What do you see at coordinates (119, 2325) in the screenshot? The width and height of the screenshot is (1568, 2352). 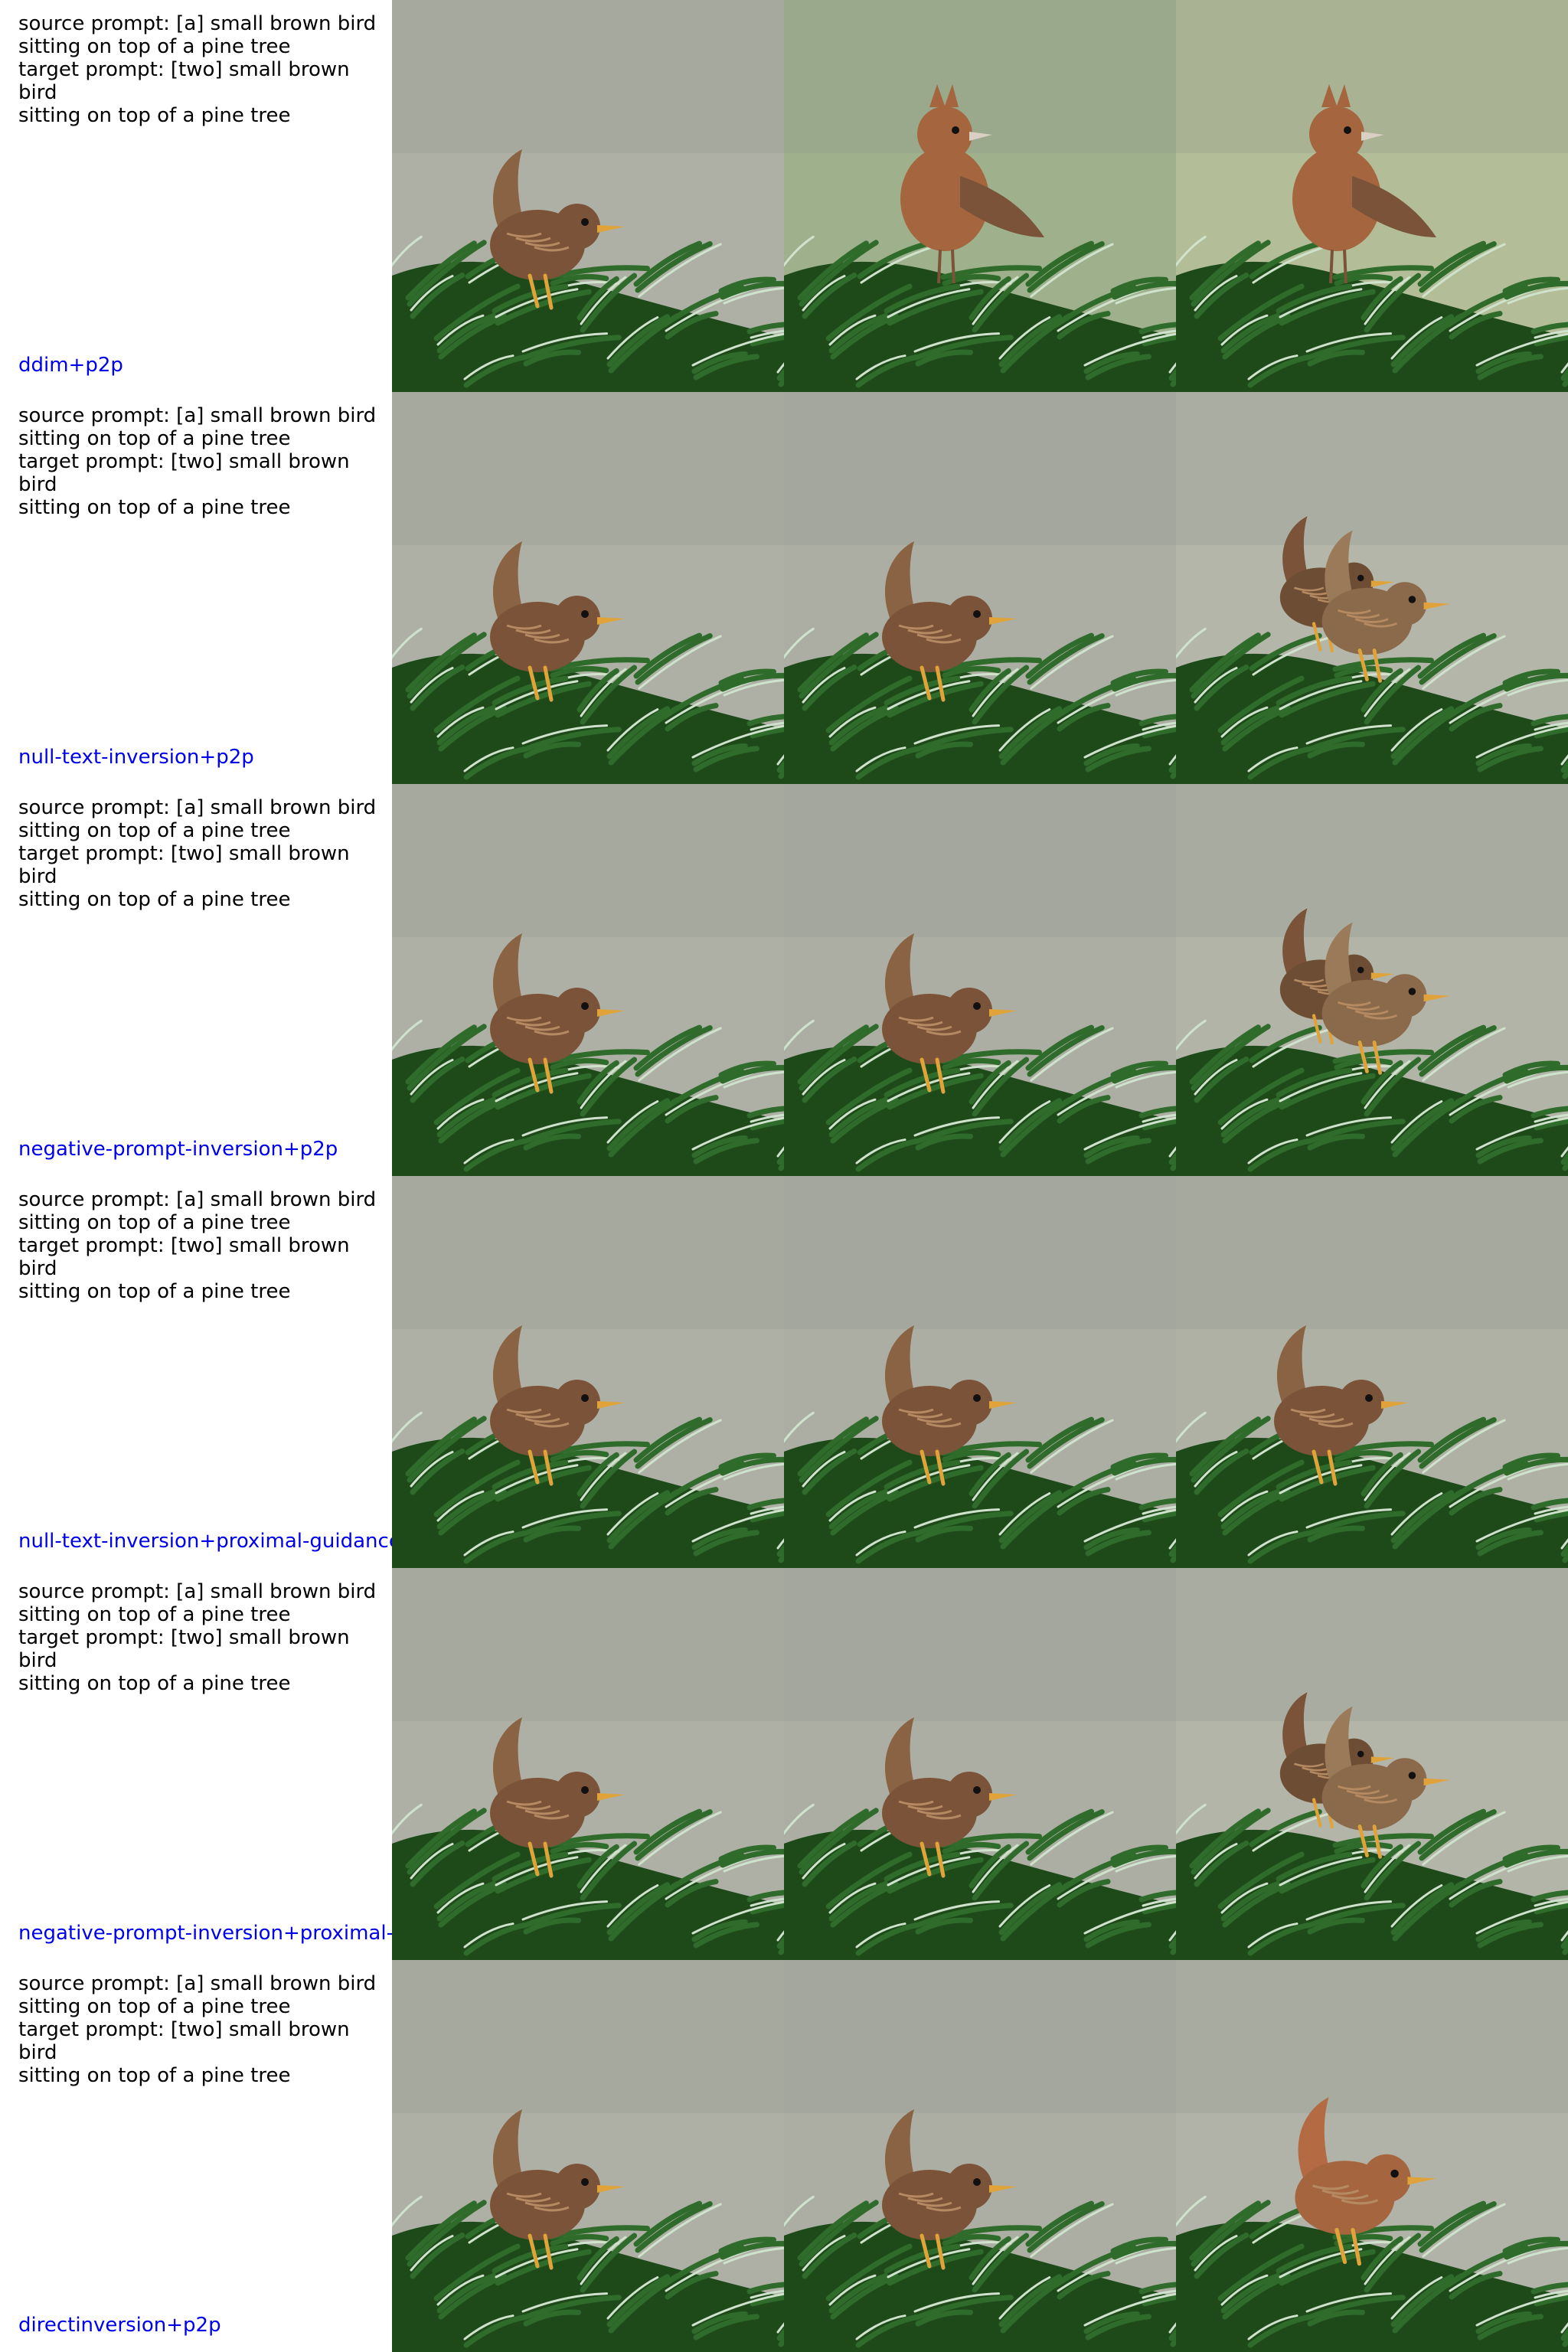 I see `method-label: directinversion+p2p` at bounding box center [119, 2325].